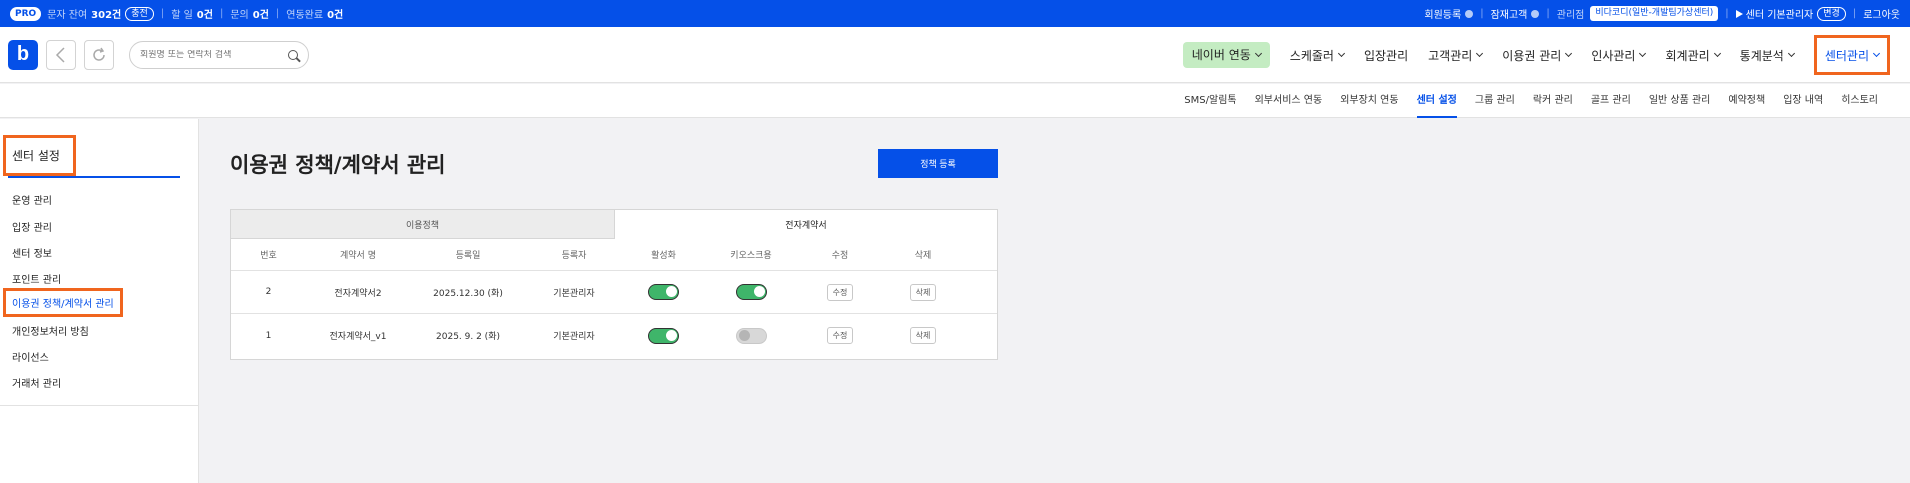  I want to click on nav-label: 스케줄러, so click(1311, 55).